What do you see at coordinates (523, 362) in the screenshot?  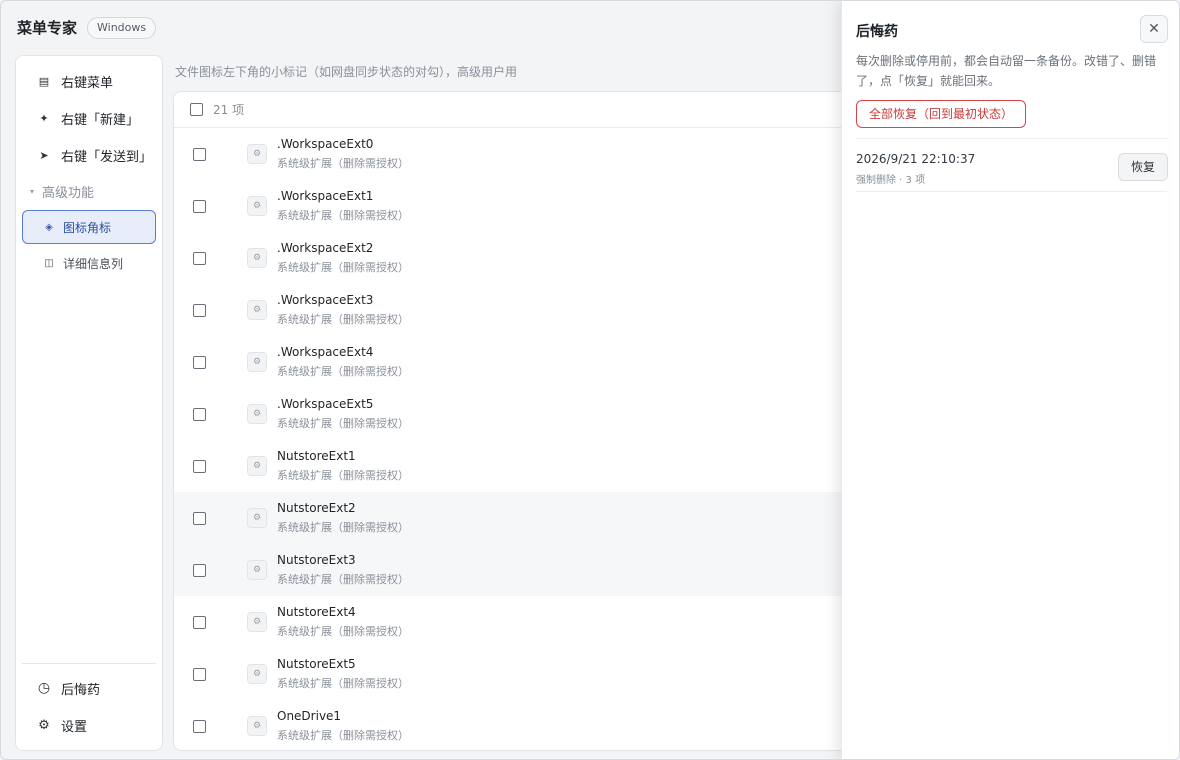 I see `list-item: ⚙ .WorkspaceExt4 系统级扩展（删除需授权）` at bounding box center [523, 362].